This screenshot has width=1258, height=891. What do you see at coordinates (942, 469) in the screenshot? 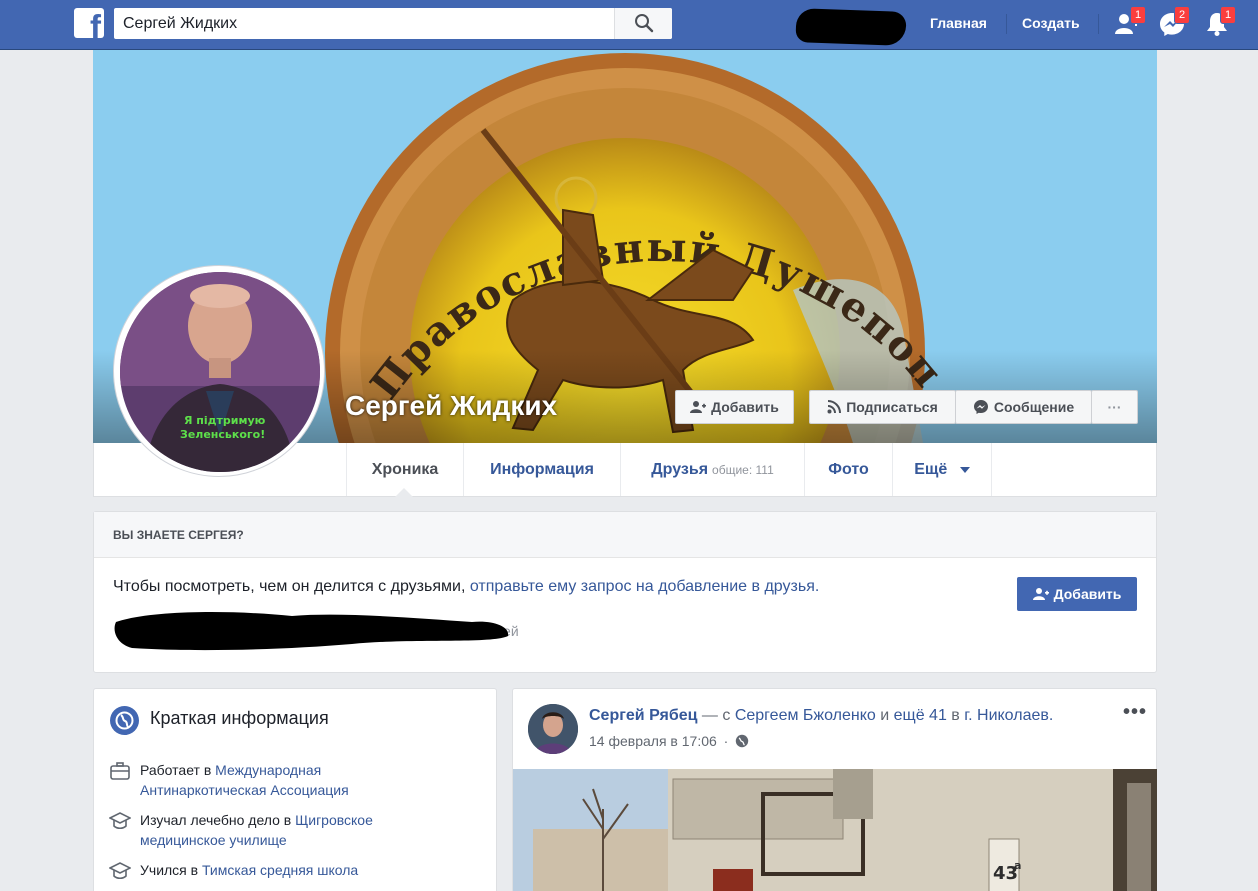
I see `tab-more: Ещё` at bounding box center [942, 469].